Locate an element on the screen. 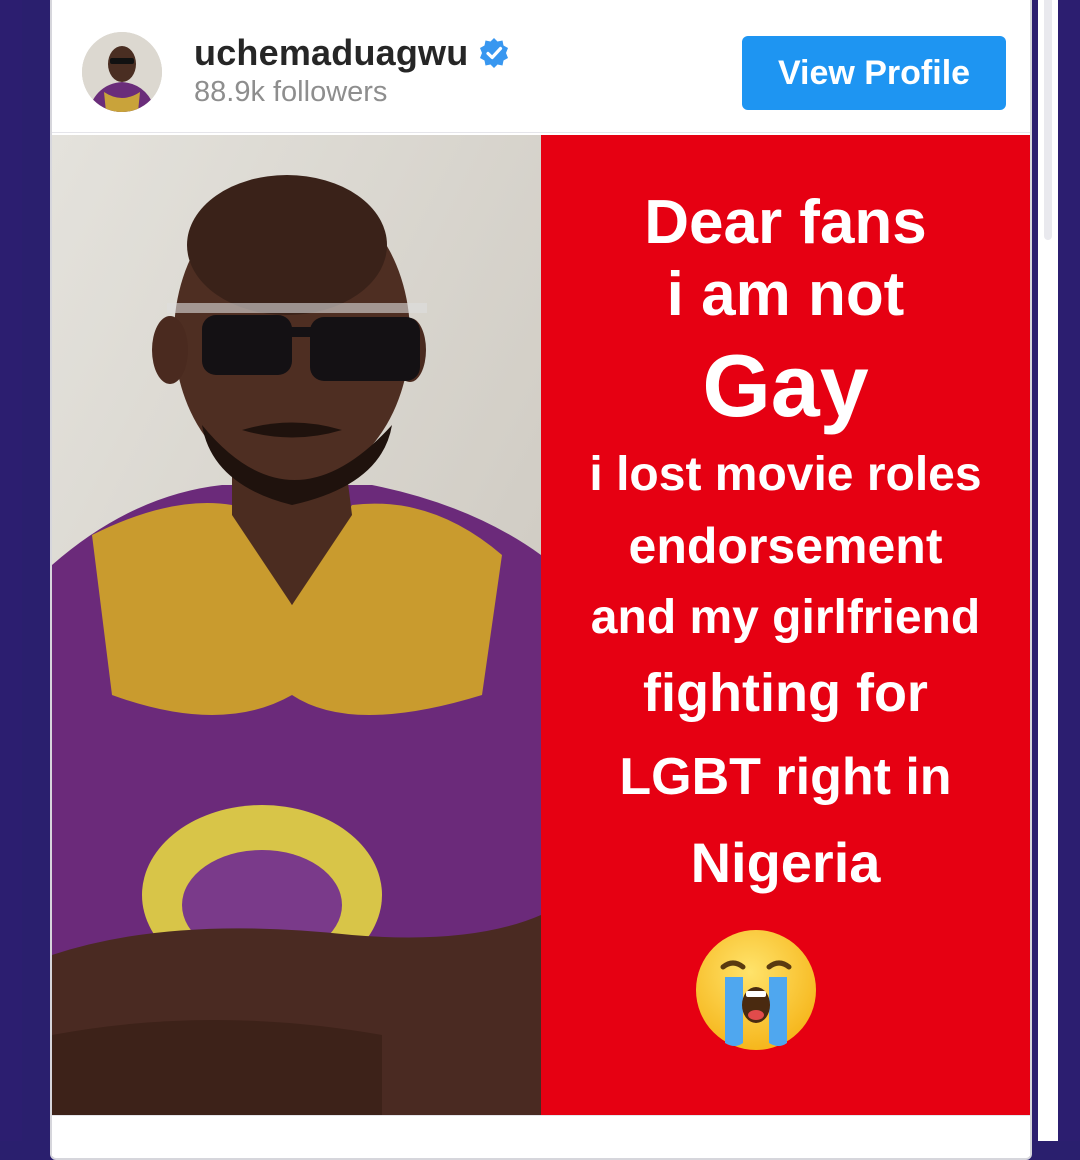 The width and height of the screenshot is (1080, 1160). post-text-line: Dear fans is located at coordinates (785, 222).